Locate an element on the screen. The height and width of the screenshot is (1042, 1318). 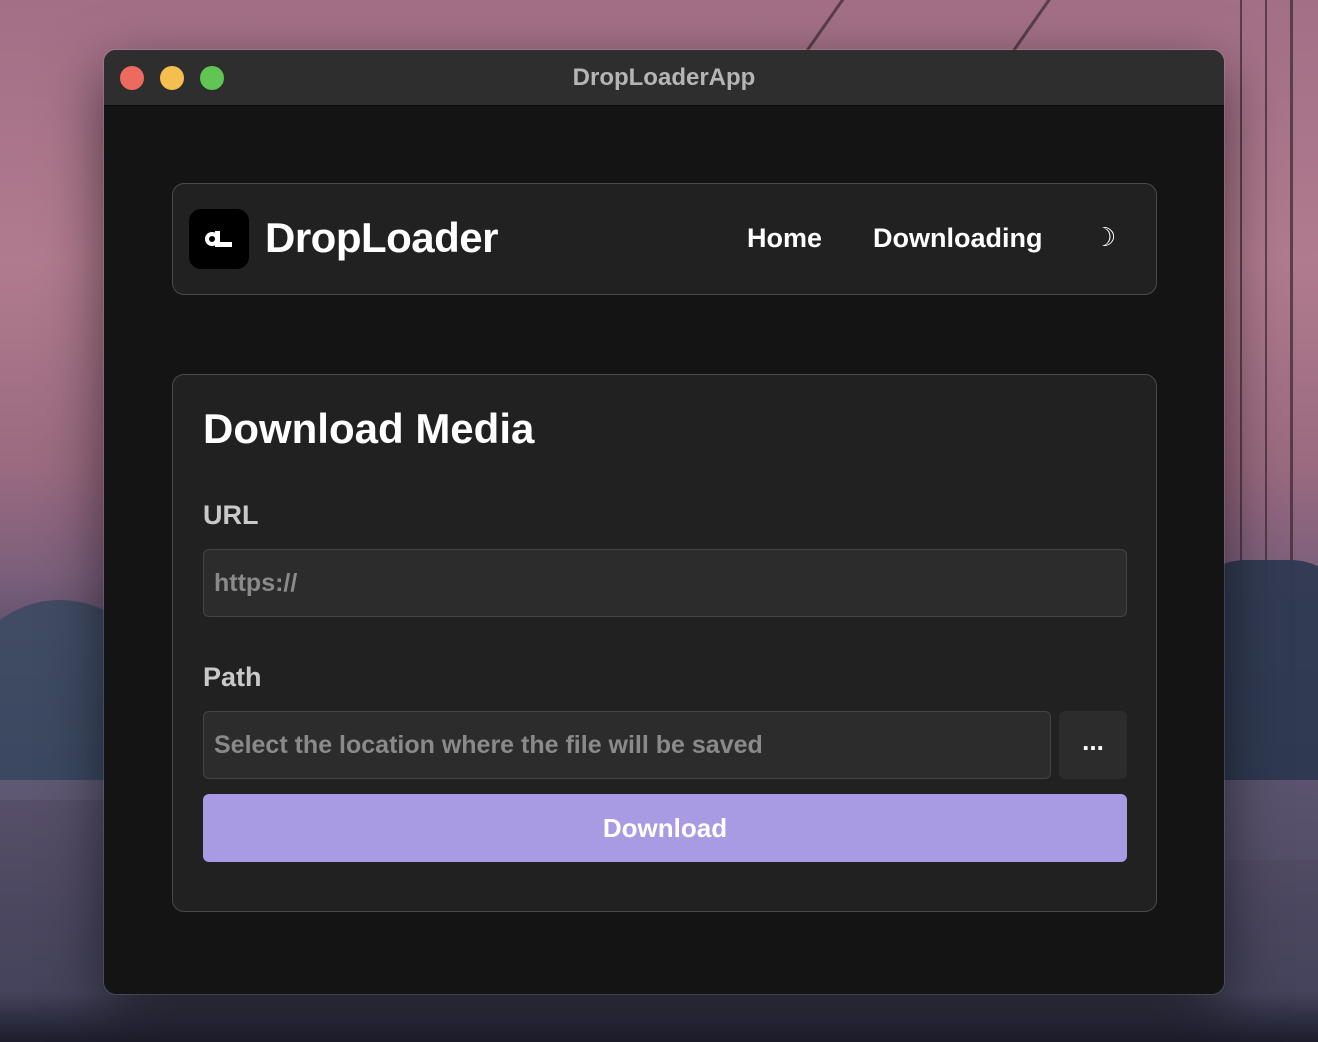
nav-downloading-link: Downloading is located at coordinates (957, 238).